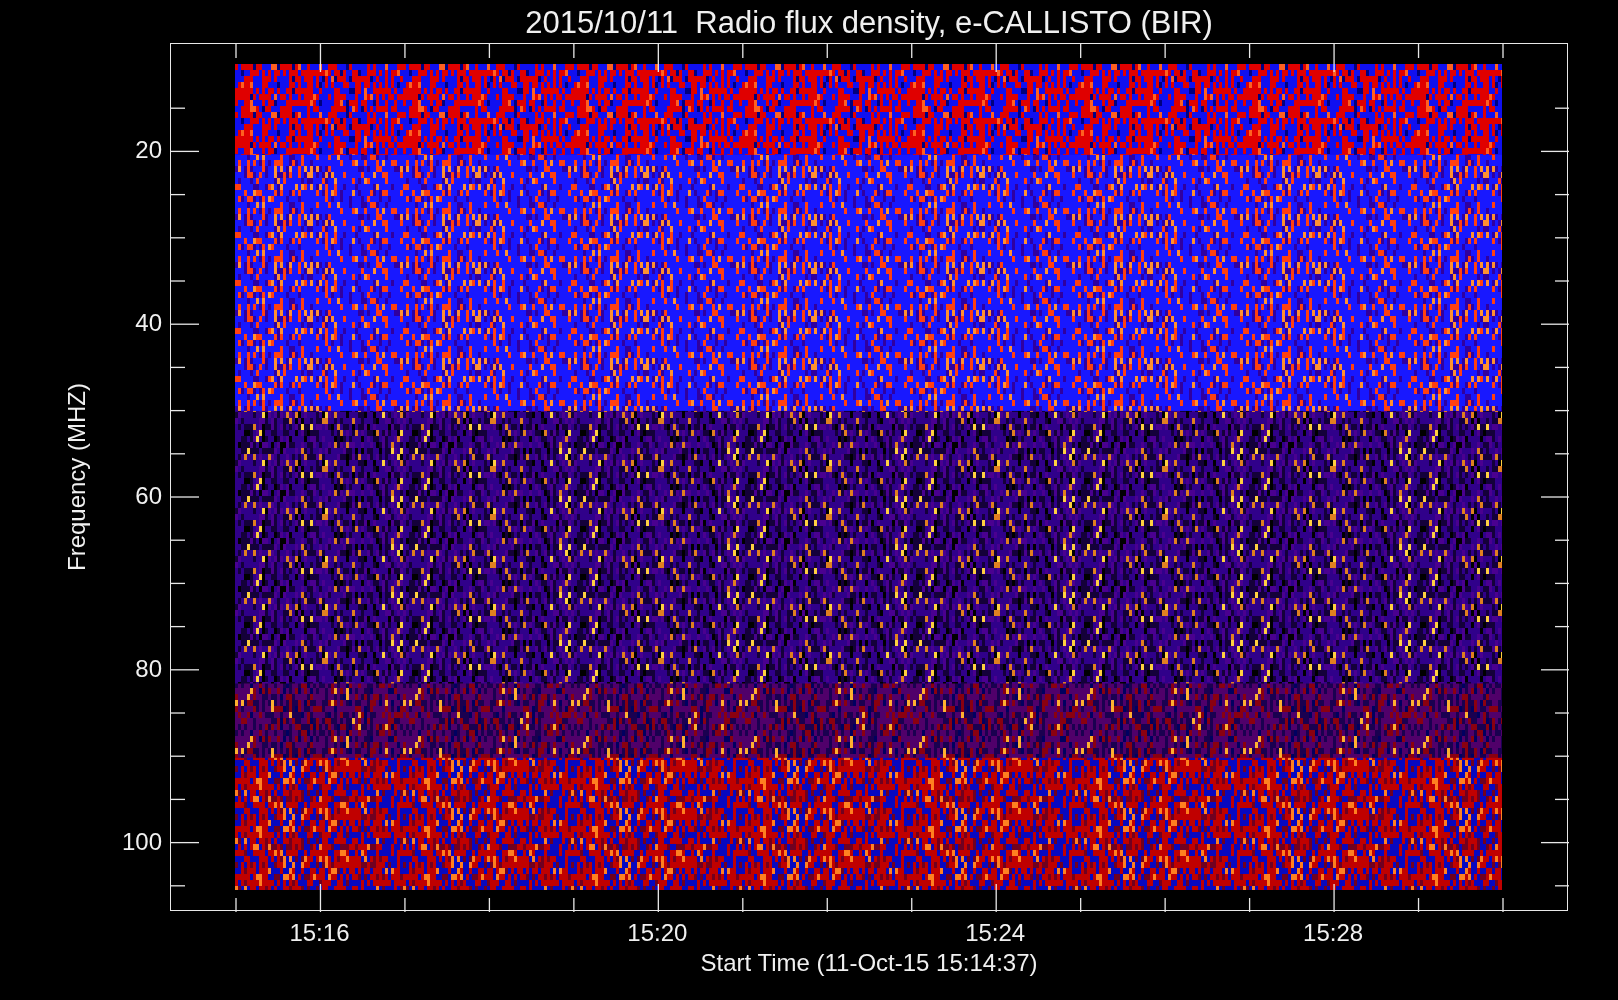 The width and height of the screenshot is (1618, 1000). I want to click on x-tick-label: 15:28, so click(1333, 933).